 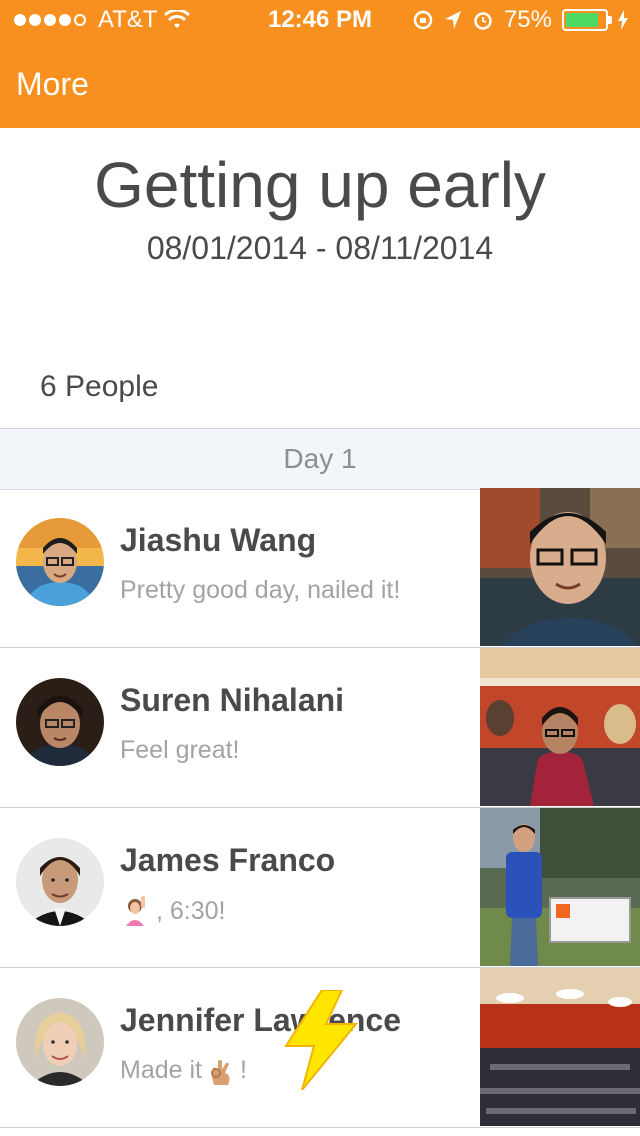 I want to click on list-item: James Franco , 6:30!, so click(x=320, y=888).